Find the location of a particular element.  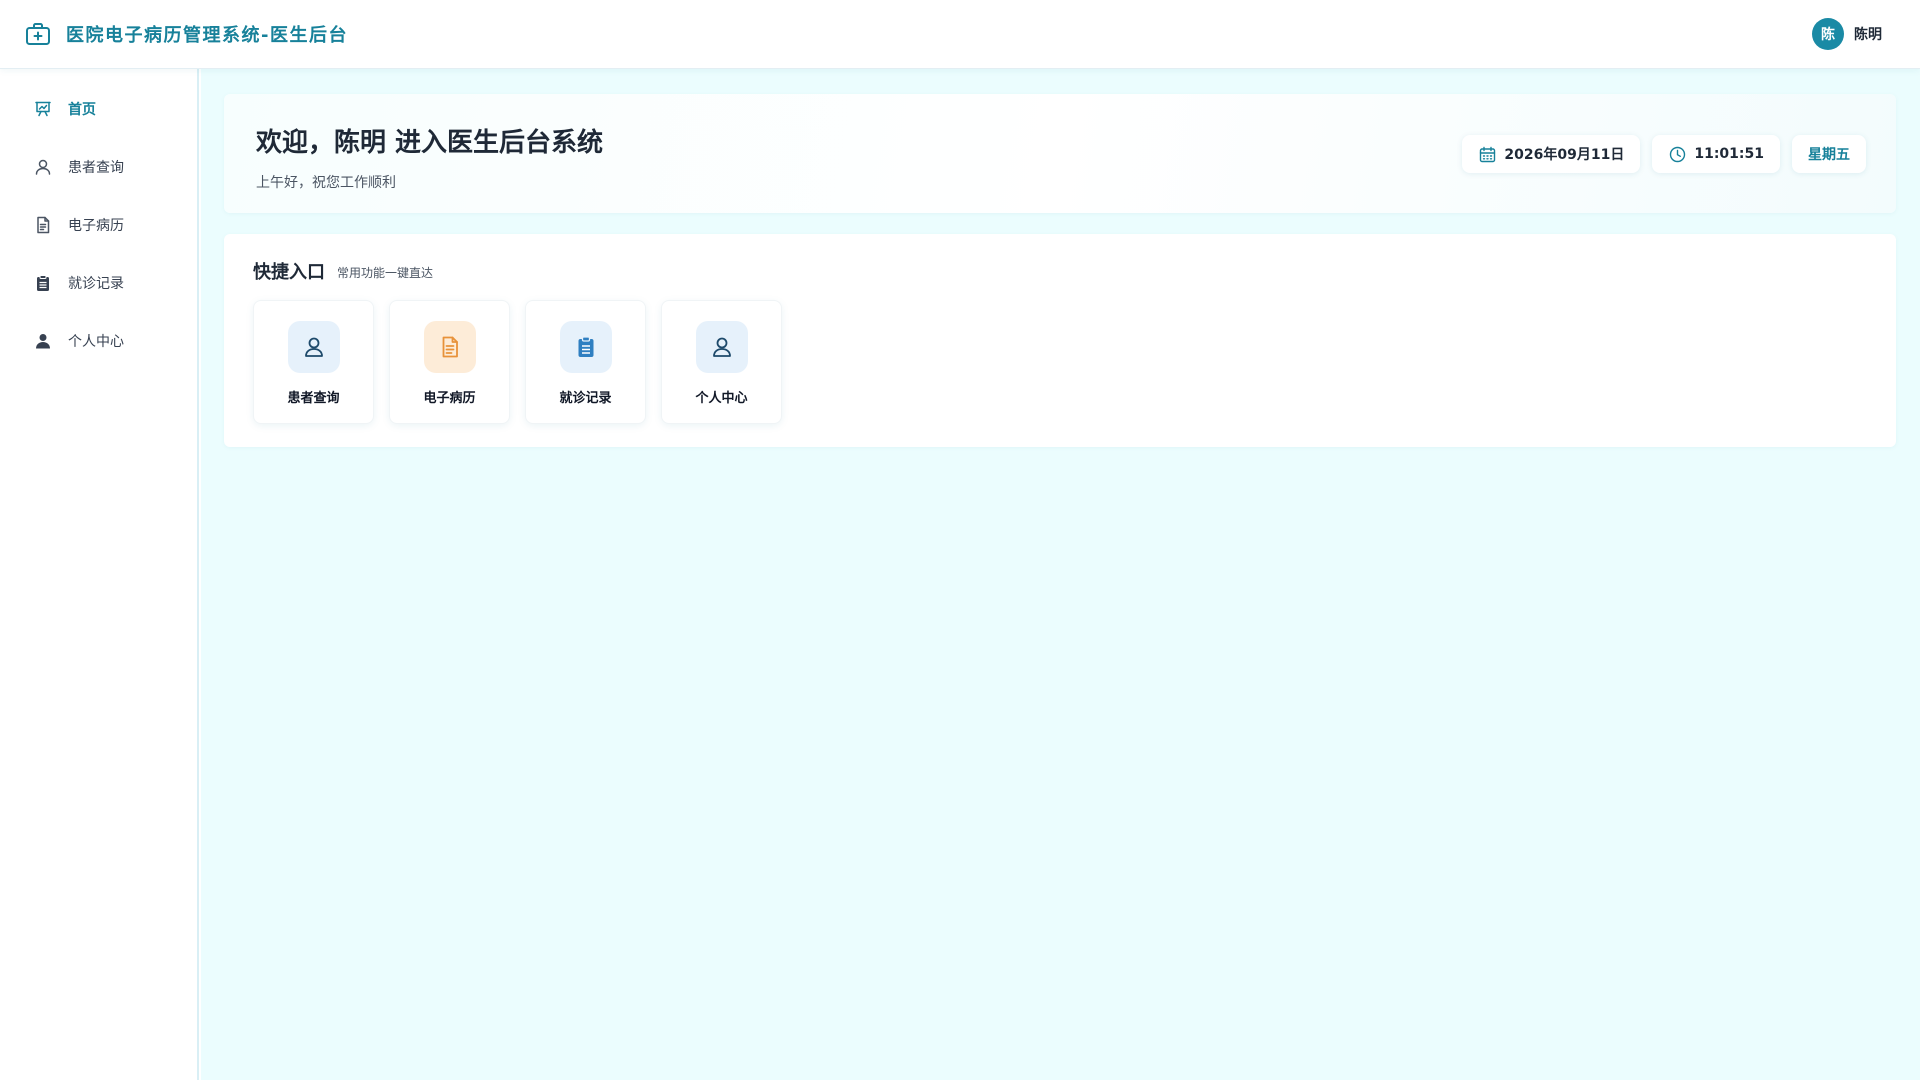

quick-card-emr: 电子病历 is located at coordinates (449, 362).